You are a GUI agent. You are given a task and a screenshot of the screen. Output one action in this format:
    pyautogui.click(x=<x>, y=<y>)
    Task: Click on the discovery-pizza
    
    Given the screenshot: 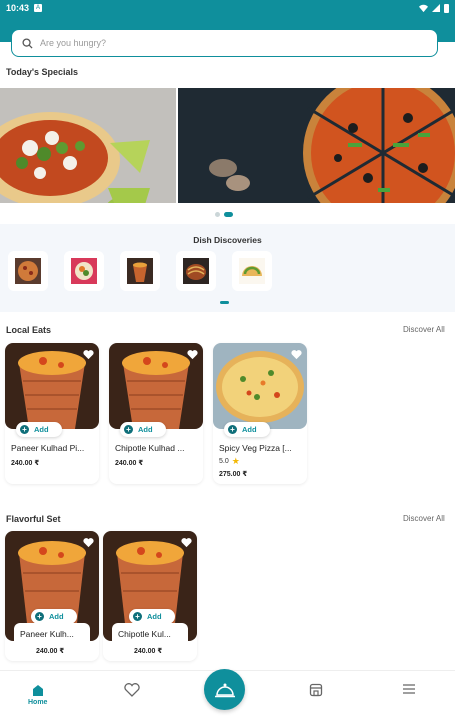 What is the action you would take?
    pyautogui.click(x=28, y=271)
    